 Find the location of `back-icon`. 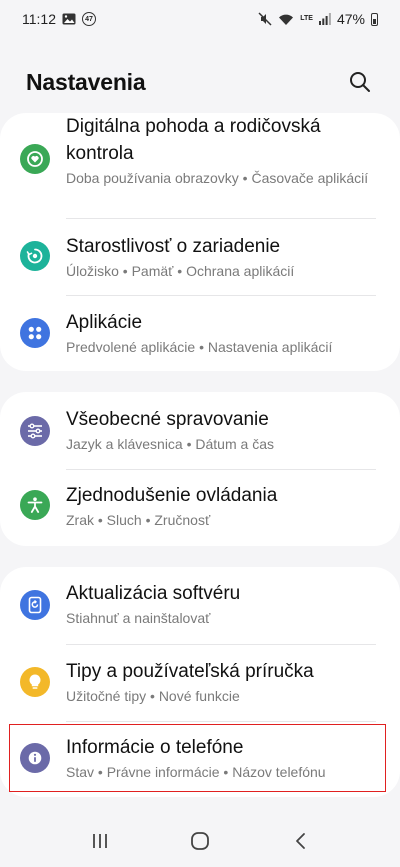

back-icon is located at coordinates (300, 841).